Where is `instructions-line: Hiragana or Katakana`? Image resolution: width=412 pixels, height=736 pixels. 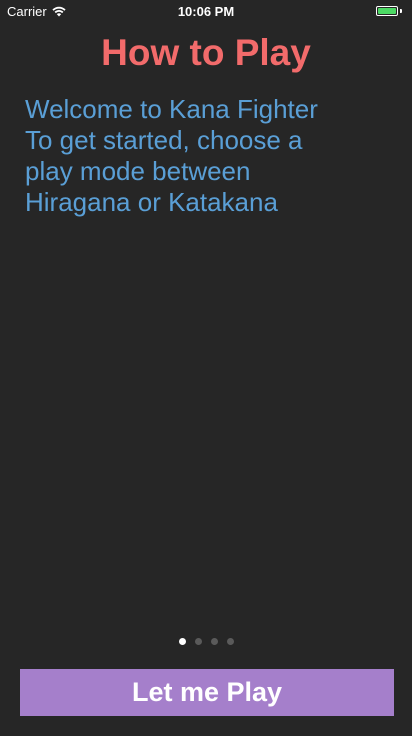 instructions-line: Hiragana or Katakana is located at coordinates (151, 202).